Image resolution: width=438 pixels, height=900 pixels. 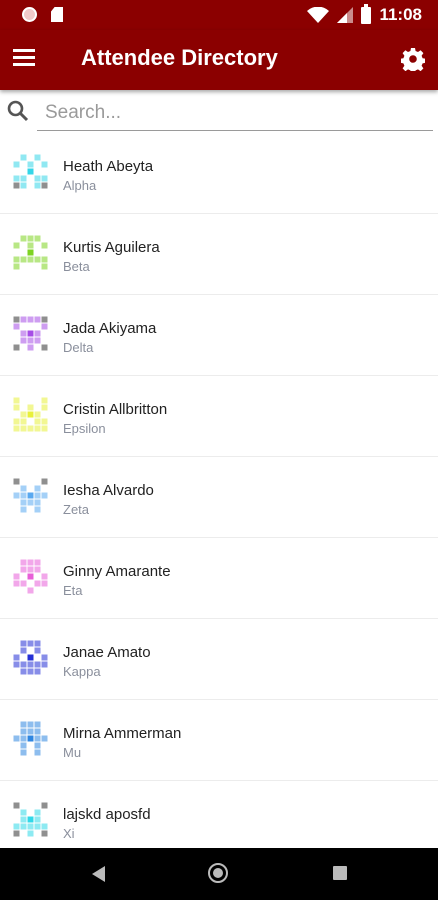 What do you see at coordinates (73, 590) in the screenshot?
I see `attendee-group: Eta` at bounding box center [73, 590].